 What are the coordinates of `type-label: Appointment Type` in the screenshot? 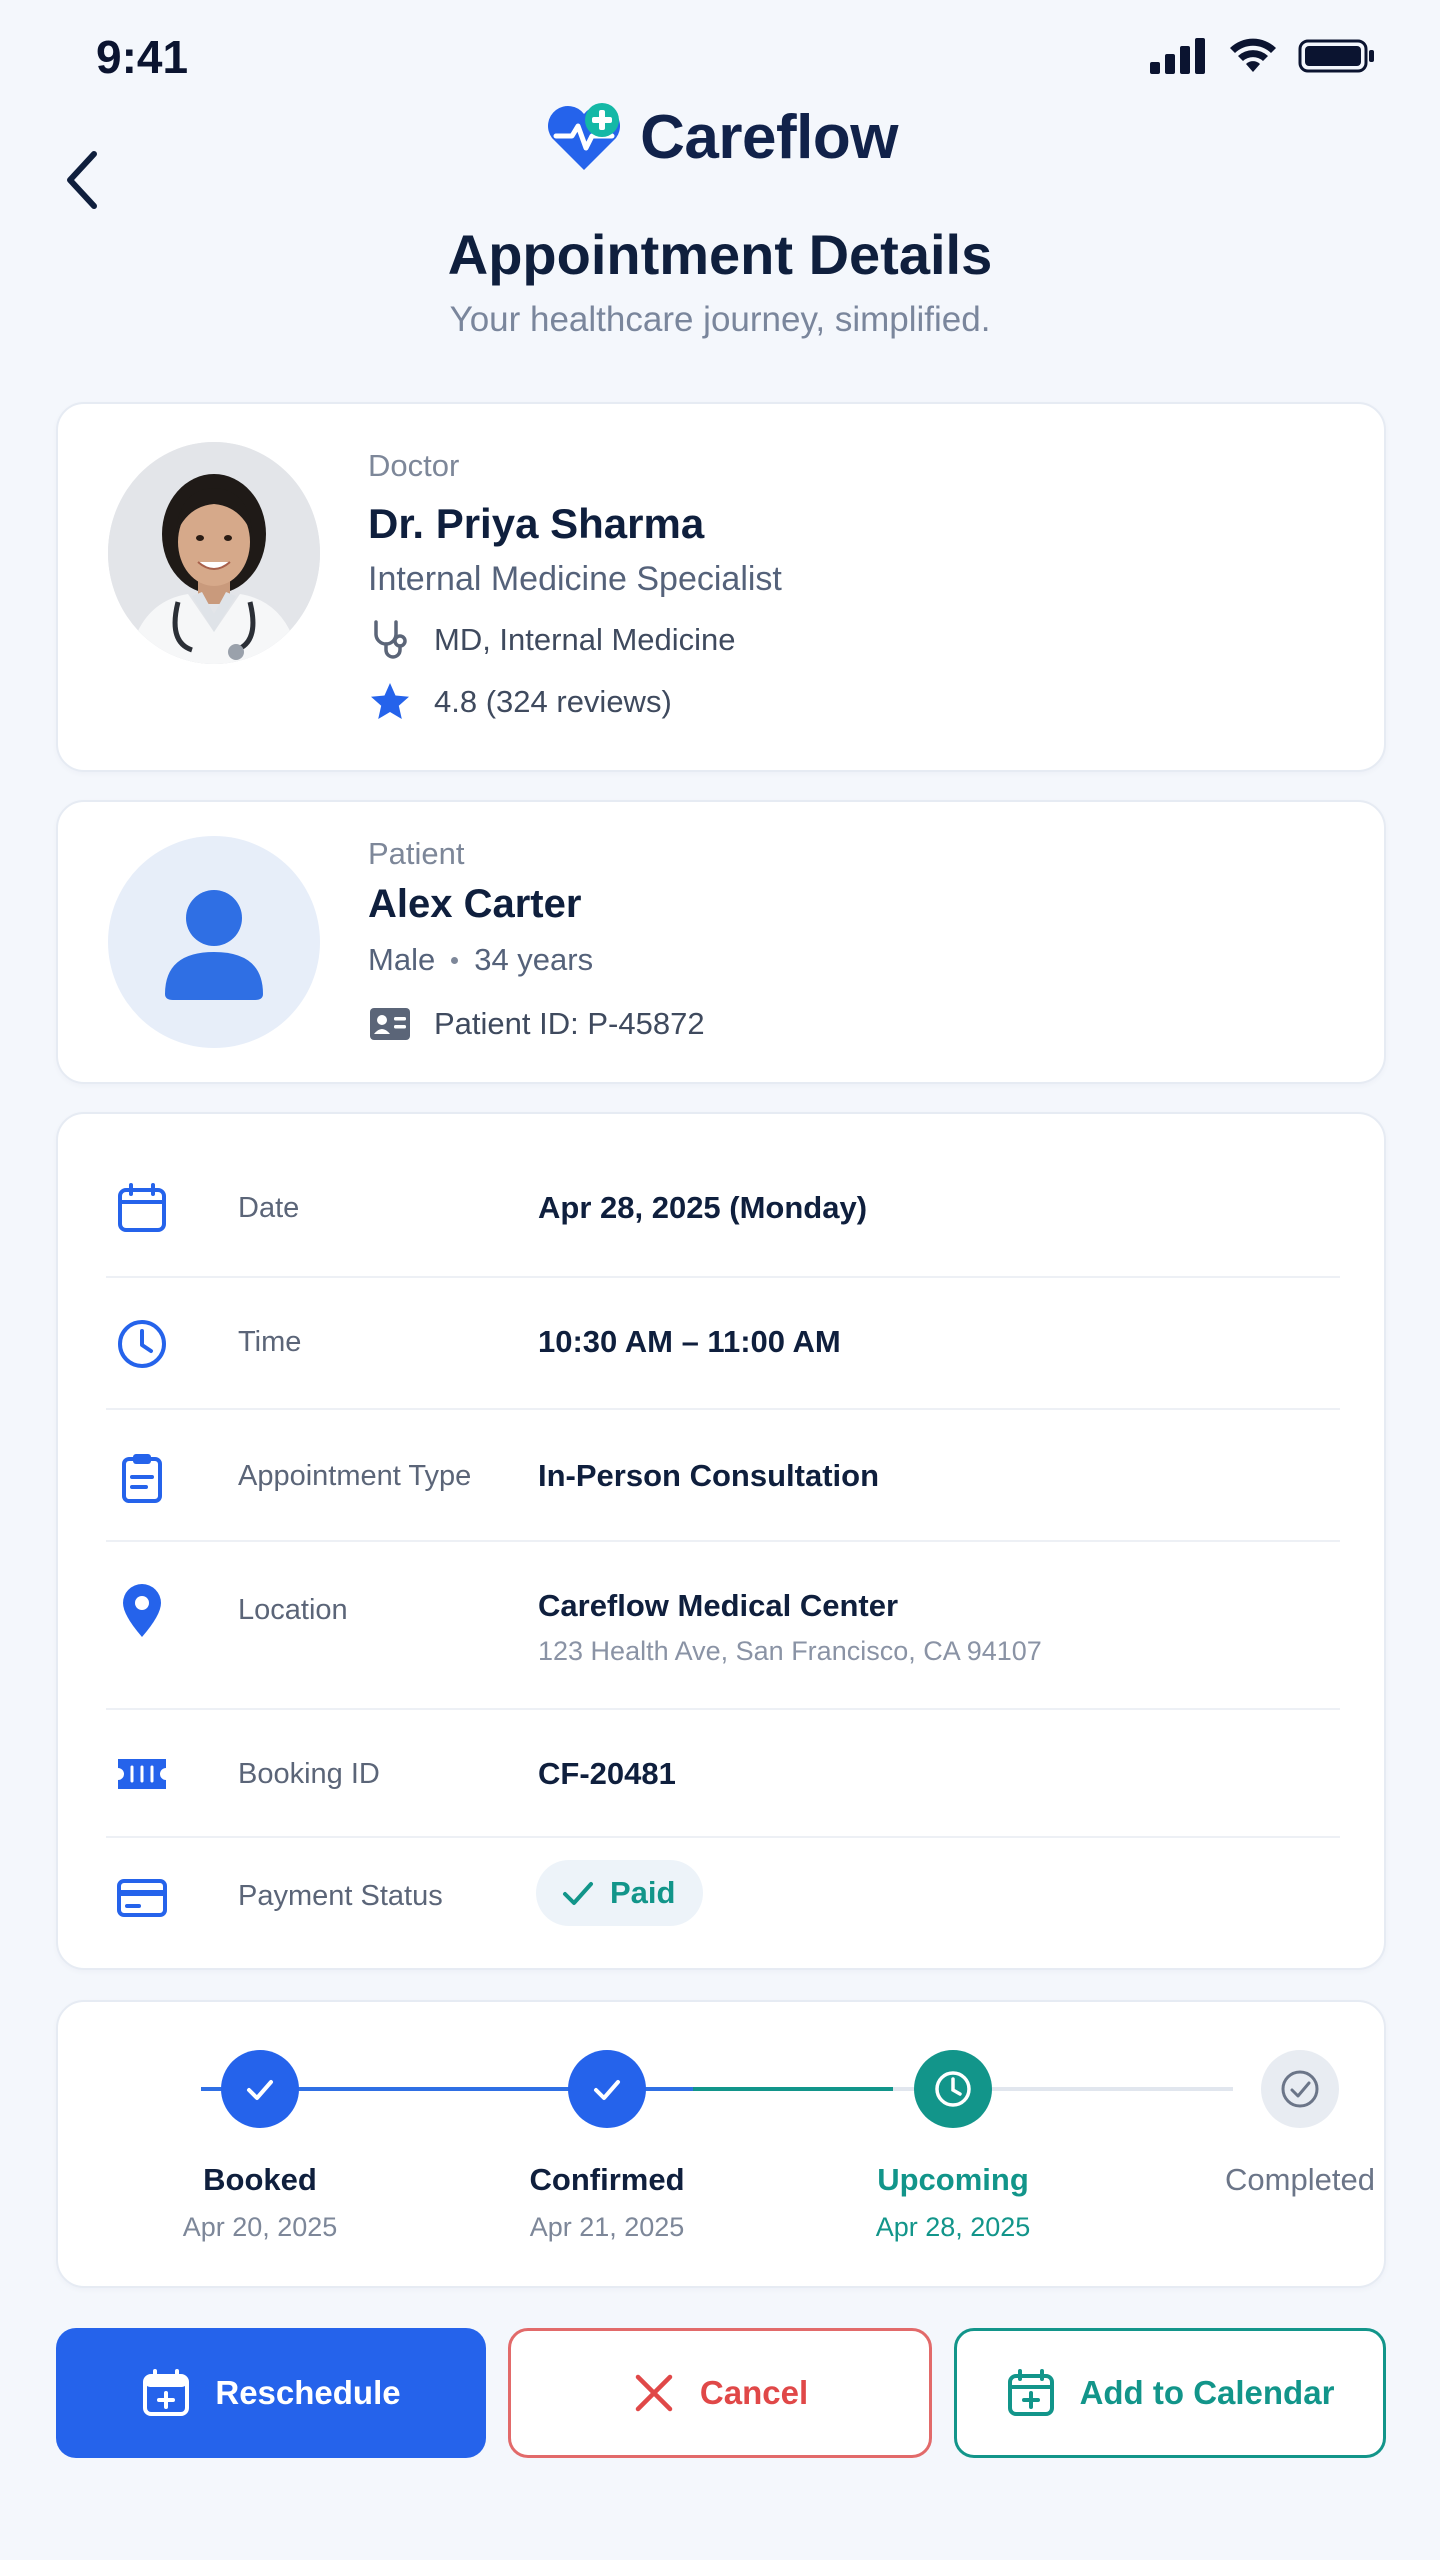 It's located at (355, 1476).